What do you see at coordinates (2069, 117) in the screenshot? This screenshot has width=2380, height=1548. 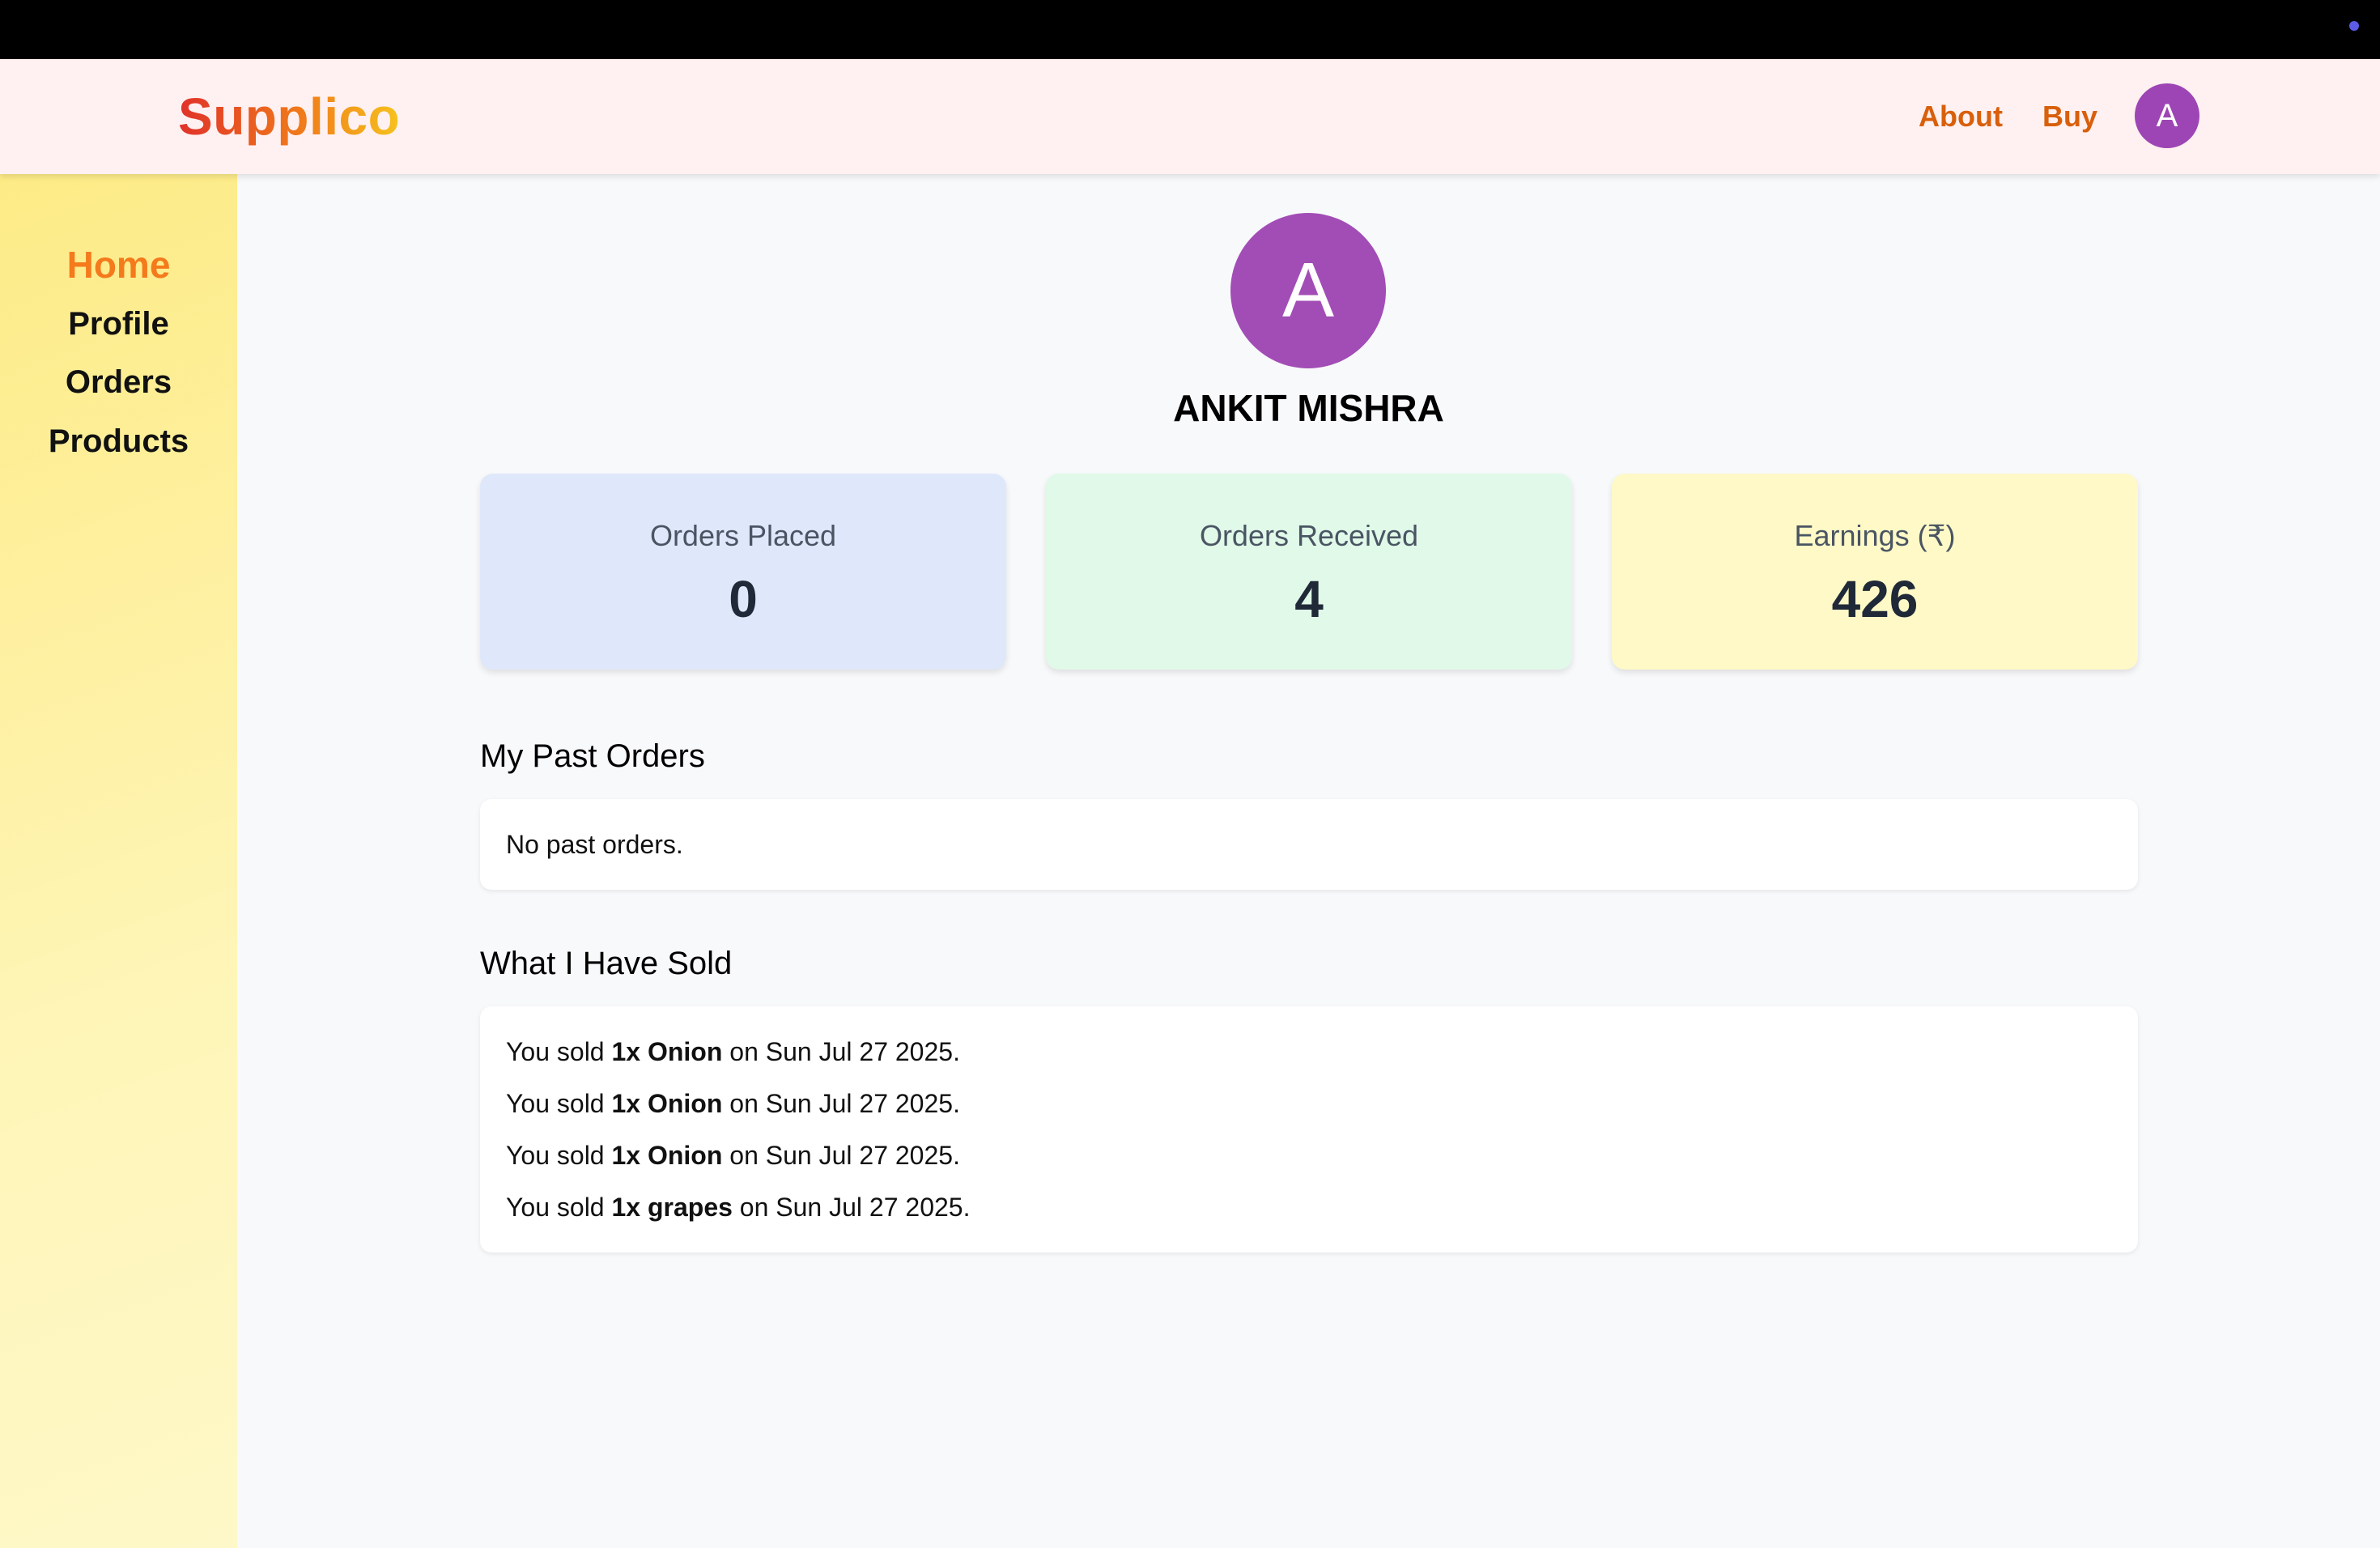 I see `nav-link-buy: Buy` at bounding box center [2069, 117].